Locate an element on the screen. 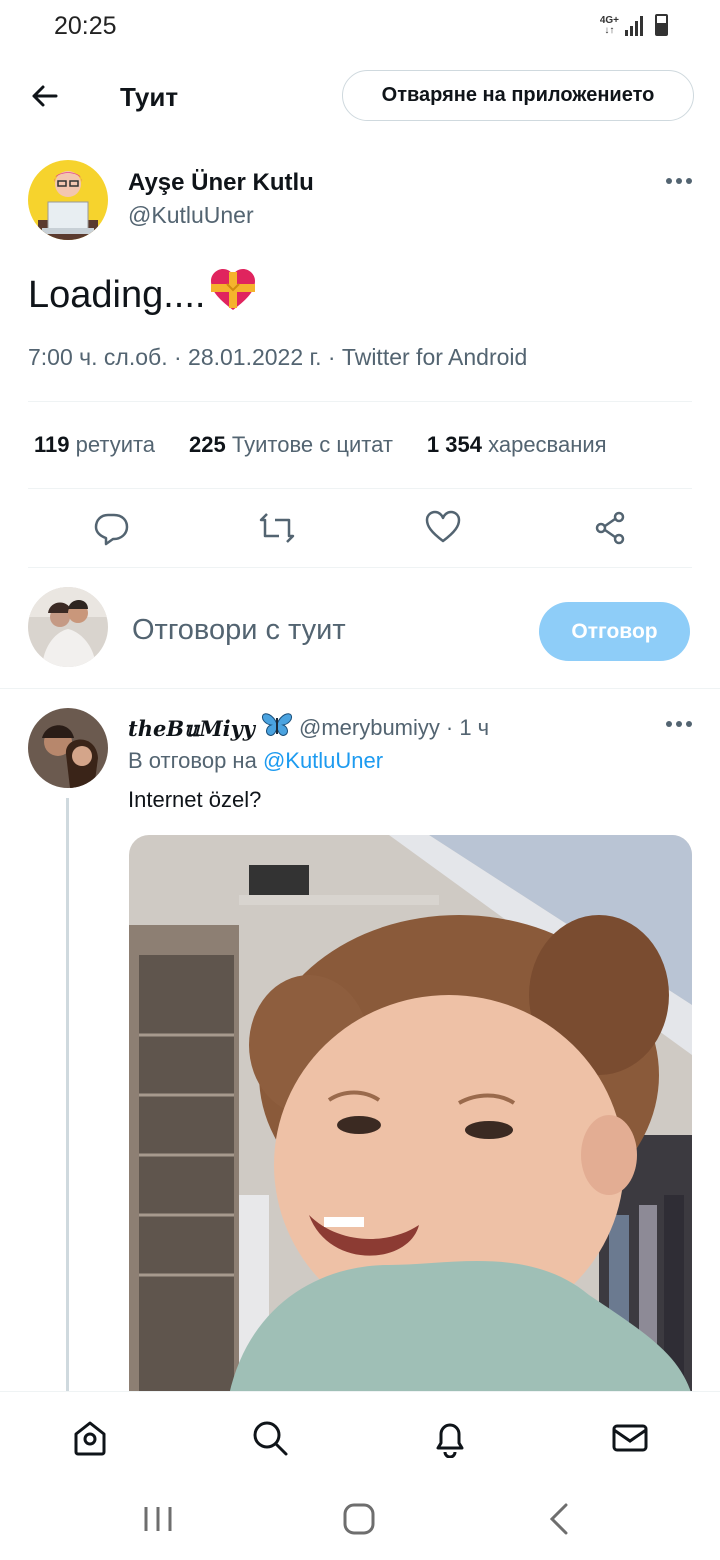 The image size is (720, 1560). system-navigation is located at coordinates (360, 1521).